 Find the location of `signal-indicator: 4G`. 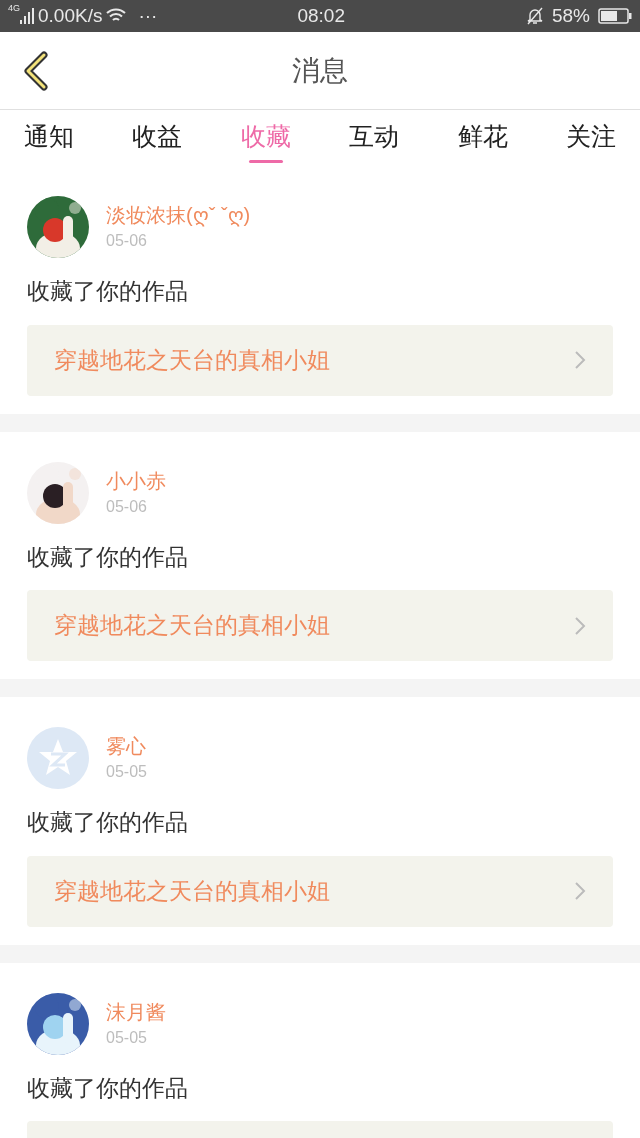

signal-indicator: 4G is located at coordinates (14, 8).